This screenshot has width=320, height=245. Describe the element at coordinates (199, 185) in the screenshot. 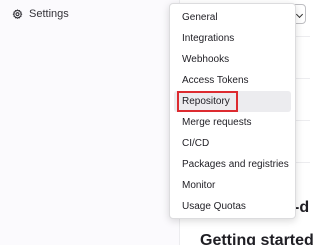

I see `menu-item-label: Monitor` at that location.